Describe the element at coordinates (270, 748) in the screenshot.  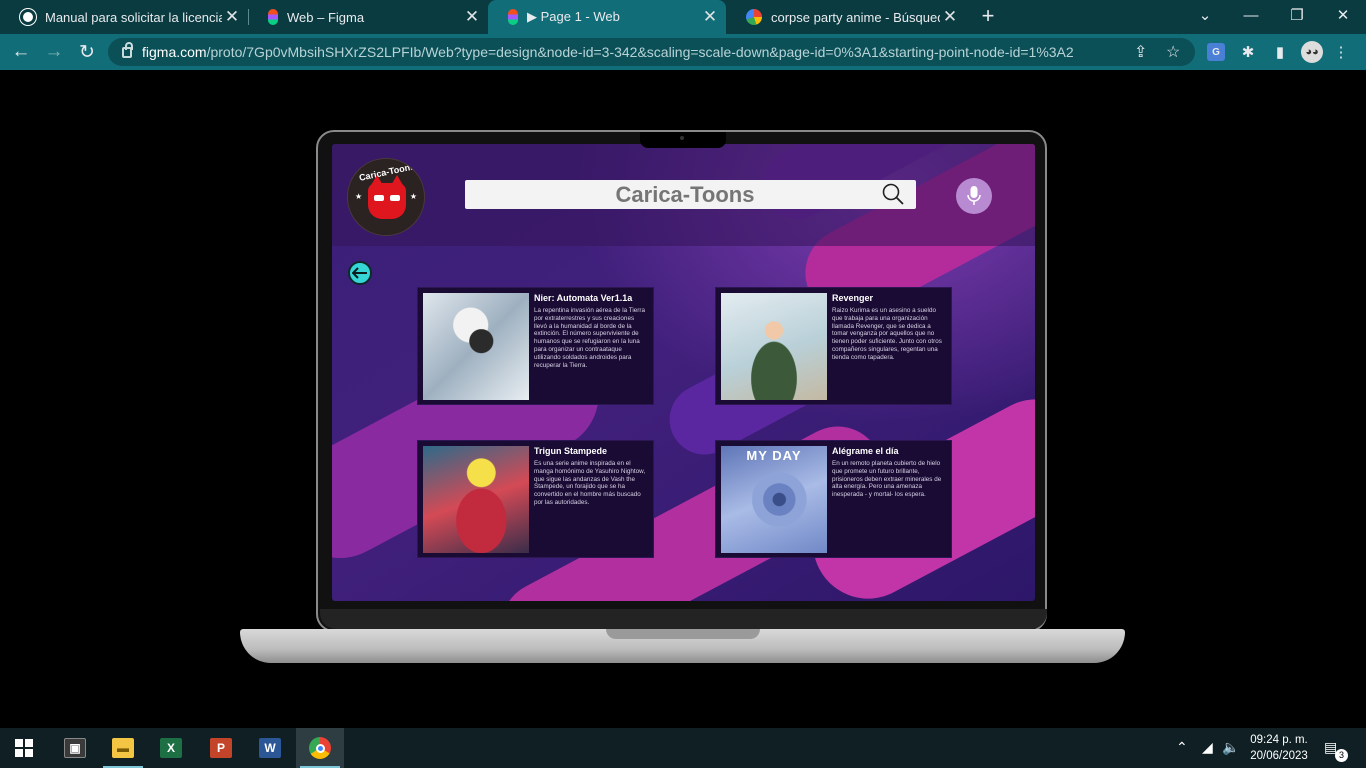
I see `word-icon: W` at that location.